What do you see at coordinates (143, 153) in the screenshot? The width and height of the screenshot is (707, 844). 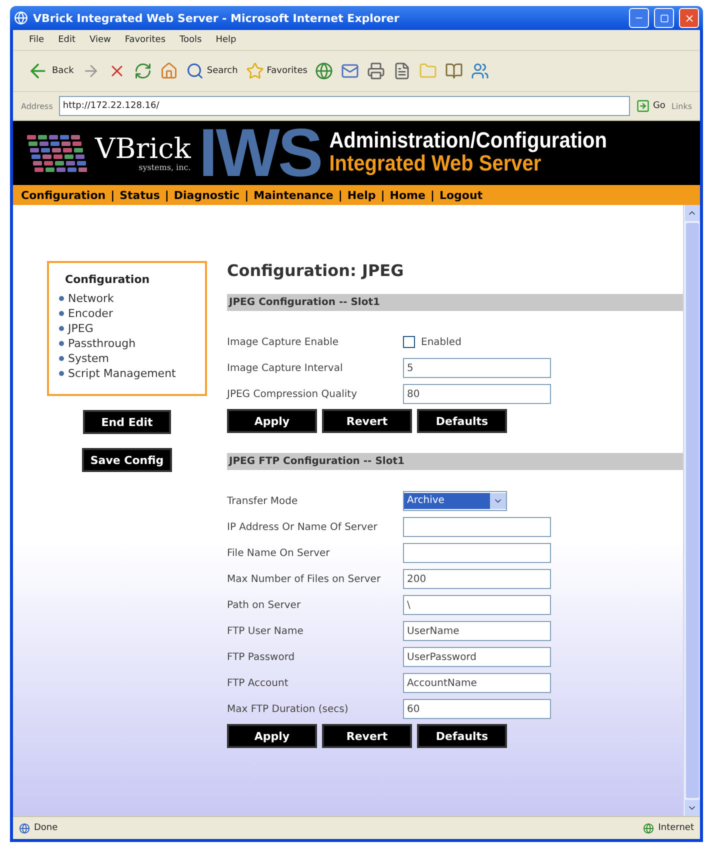 I see `vbrick-logo: VBrick systems, inc.` at bounding box center [143, 153].